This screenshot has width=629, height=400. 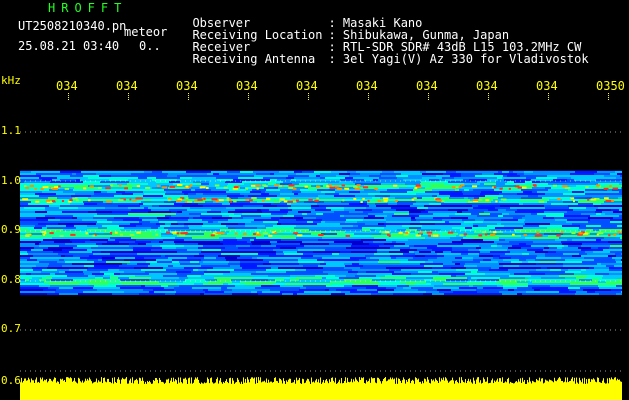 I want to click on noise-level-bar, so click(x=321, y=388).